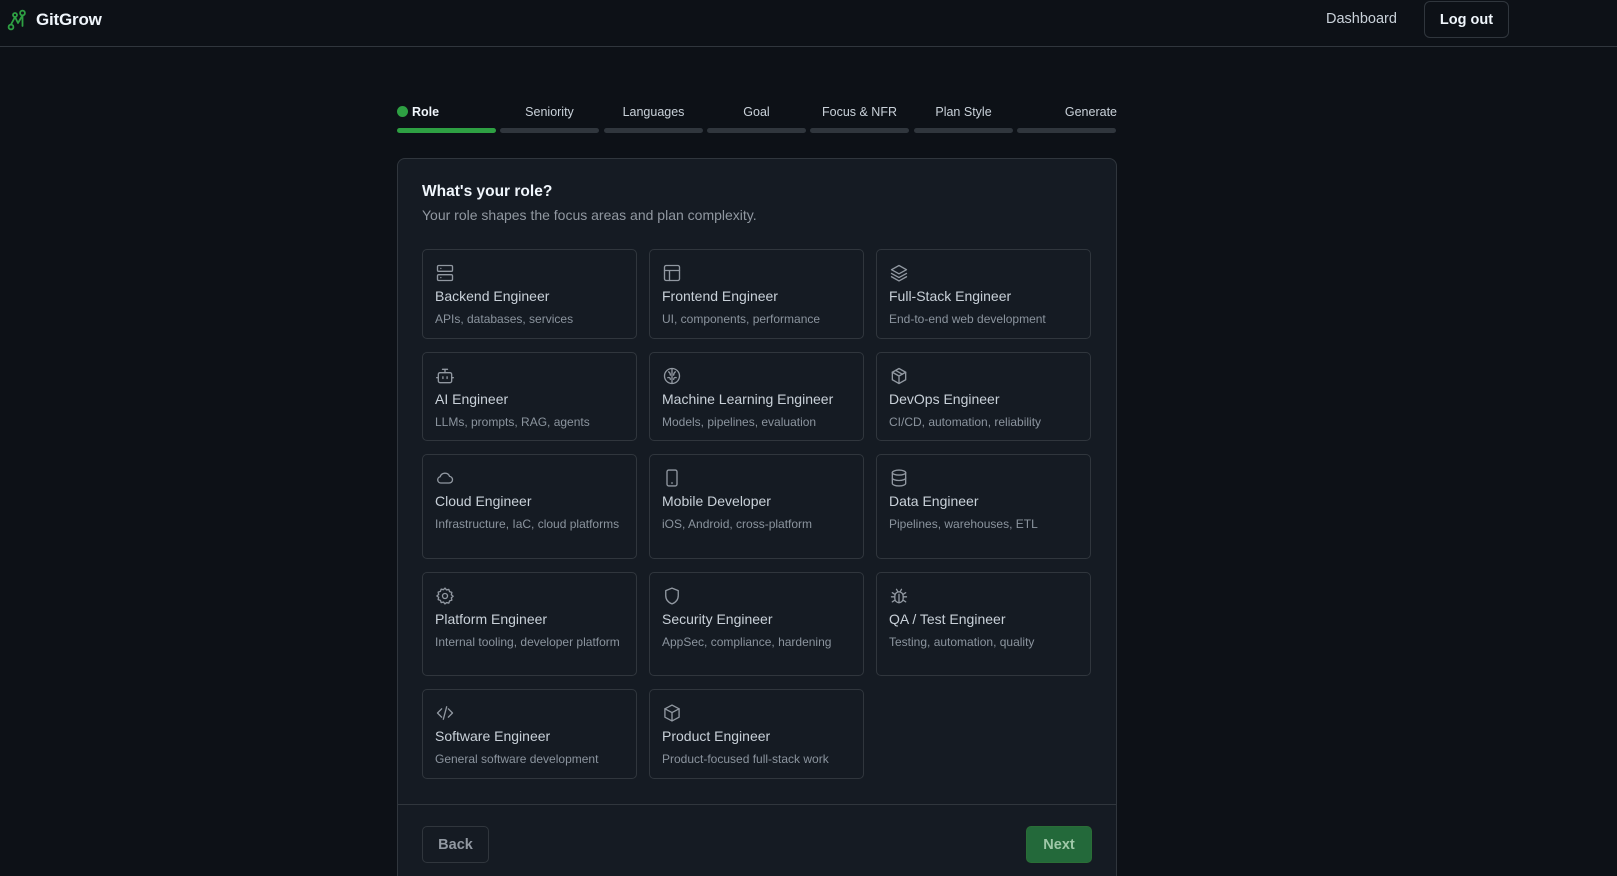  I want to click on brand: GitGrow, so click(54, 20).